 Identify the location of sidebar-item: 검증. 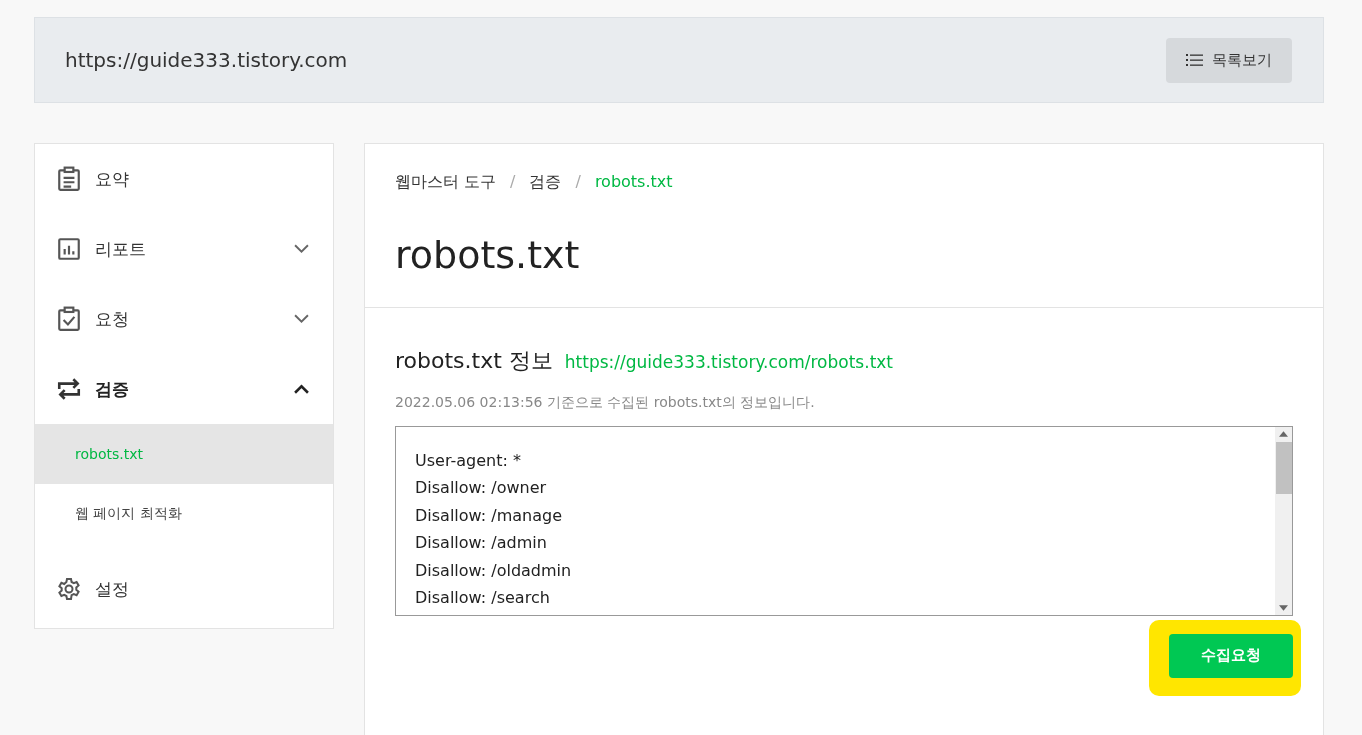
(184, 389).